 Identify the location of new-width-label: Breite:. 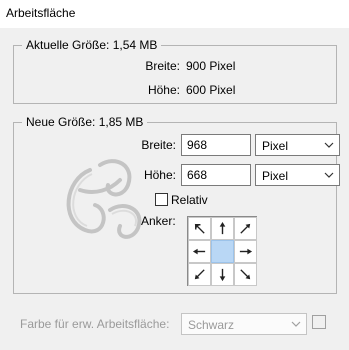
(158, 145).